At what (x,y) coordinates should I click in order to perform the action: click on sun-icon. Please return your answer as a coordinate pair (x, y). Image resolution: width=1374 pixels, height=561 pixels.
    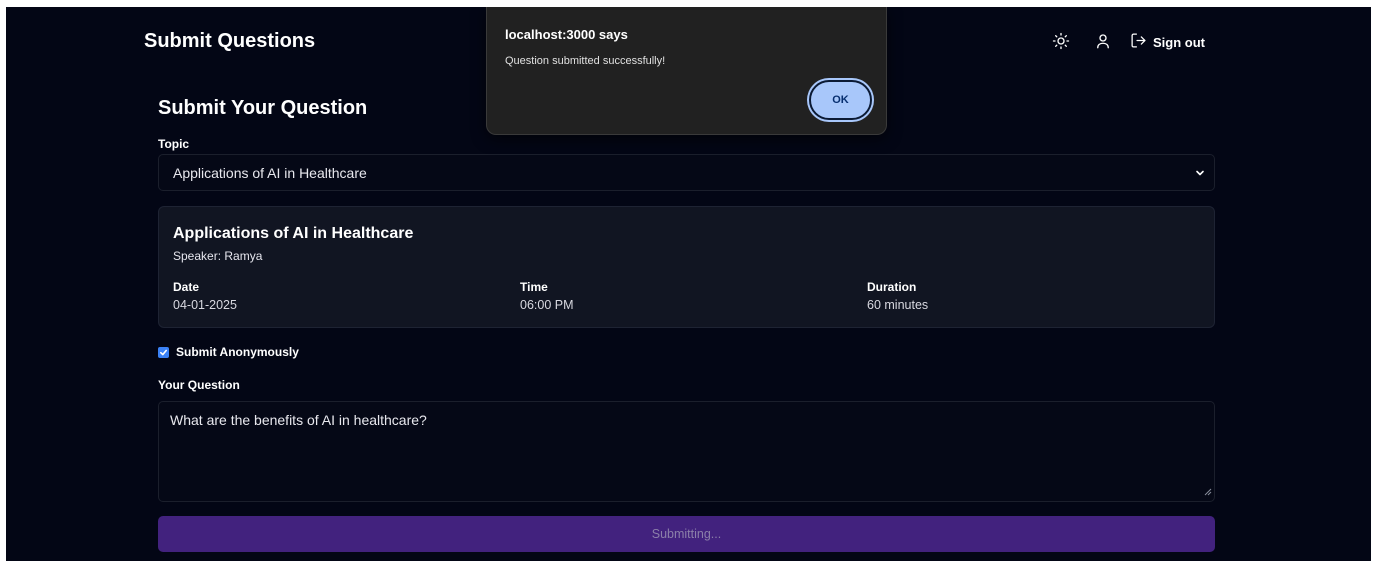
    Looking at the image, I should click on (1061, 42).